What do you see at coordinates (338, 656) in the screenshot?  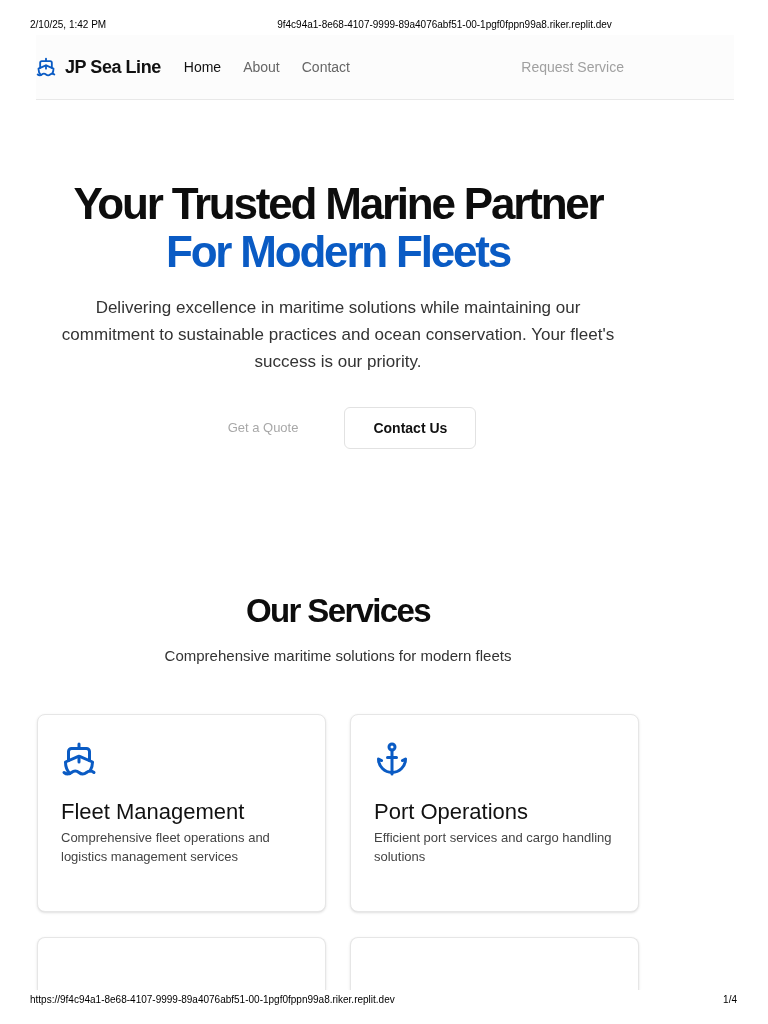 I see `services-subtitle: Comprehensive maritime solutions for modern fleets` at bounding box center [338, 656].